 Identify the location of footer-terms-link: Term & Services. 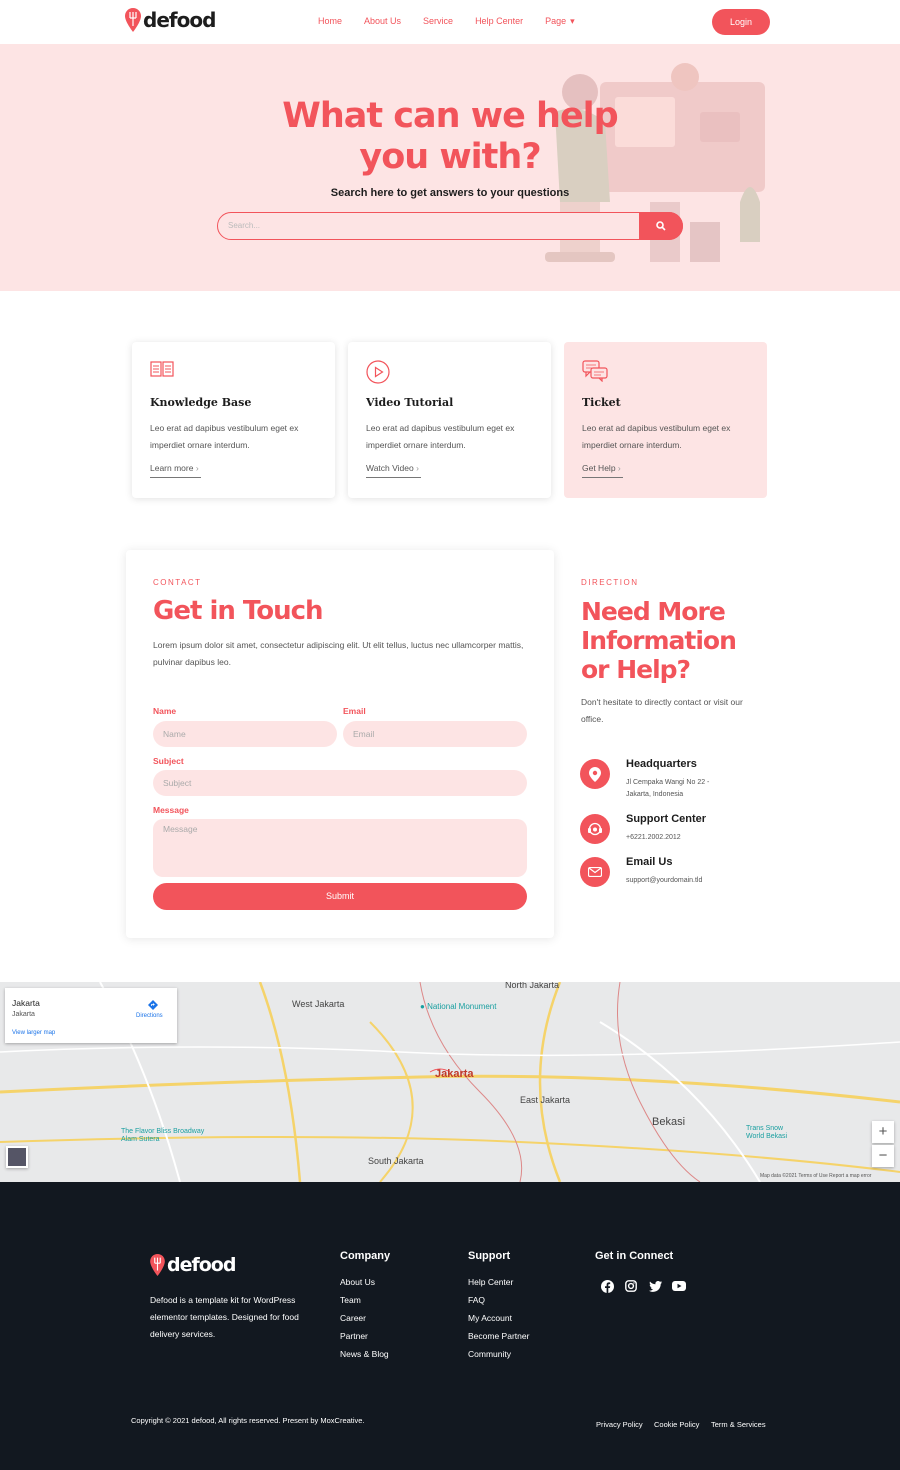
(738, 1424).